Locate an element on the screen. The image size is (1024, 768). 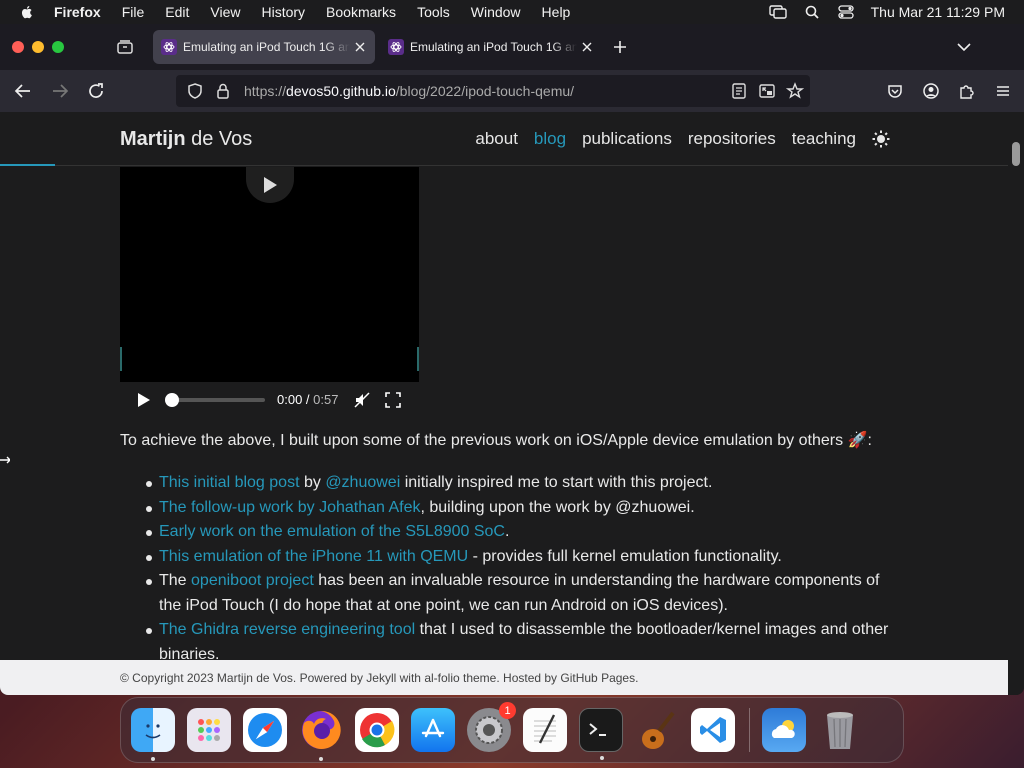
window-zoom-button is located at coordinates (58, 47).